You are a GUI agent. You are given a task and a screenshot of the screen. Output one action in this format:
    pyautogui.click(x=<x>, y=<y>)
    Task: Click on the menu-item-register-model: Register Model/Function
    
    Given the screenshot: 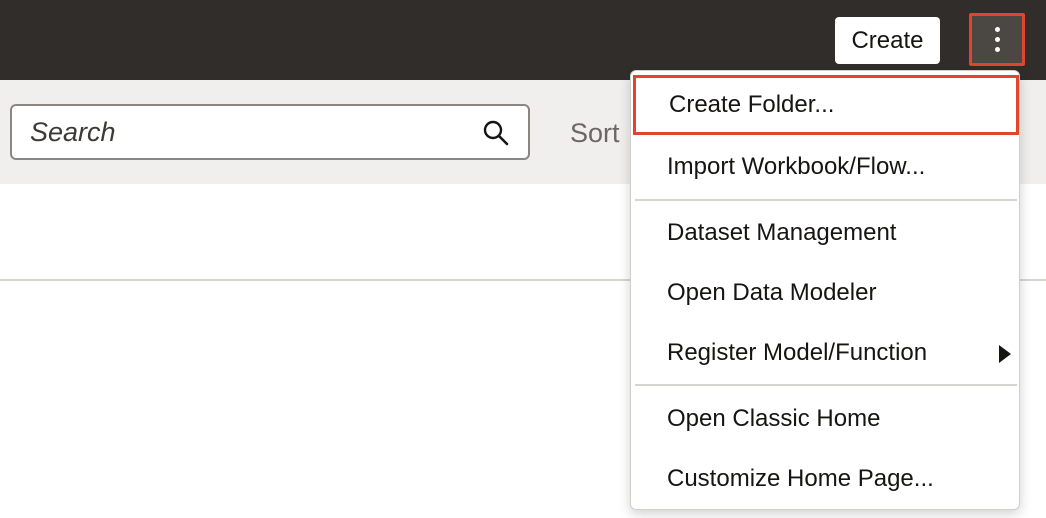 What is the action you would take?
    pyautogui.click(x=825, y=353)
    